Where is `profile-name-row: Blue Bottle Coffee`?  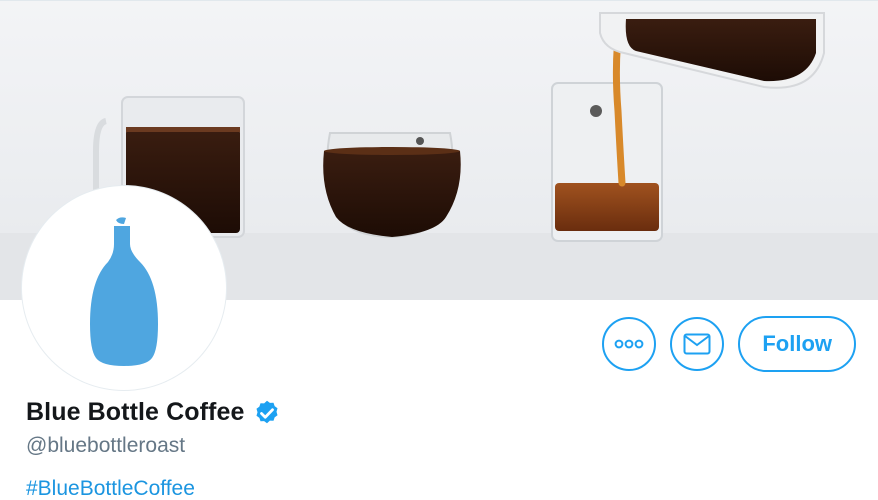 profile-name-row: Blue Bottle Coffee is located at coordinates (154, 412).